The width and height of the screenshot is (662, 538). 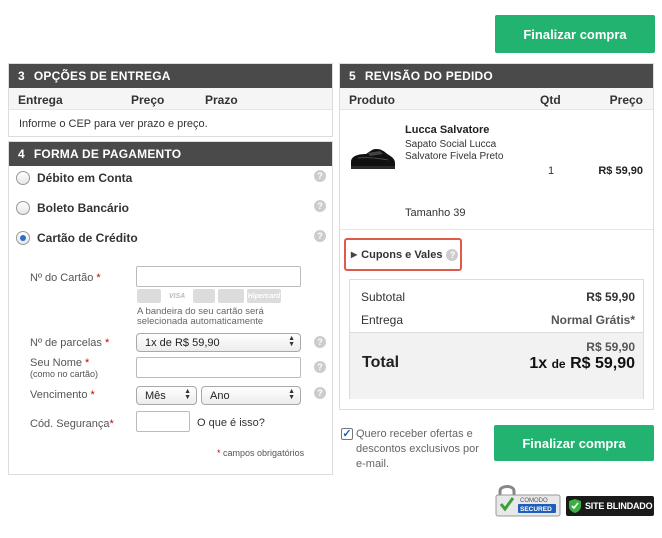 I want to click on security-code-label: Cód. Segurança*, so click(x=72, y=424).